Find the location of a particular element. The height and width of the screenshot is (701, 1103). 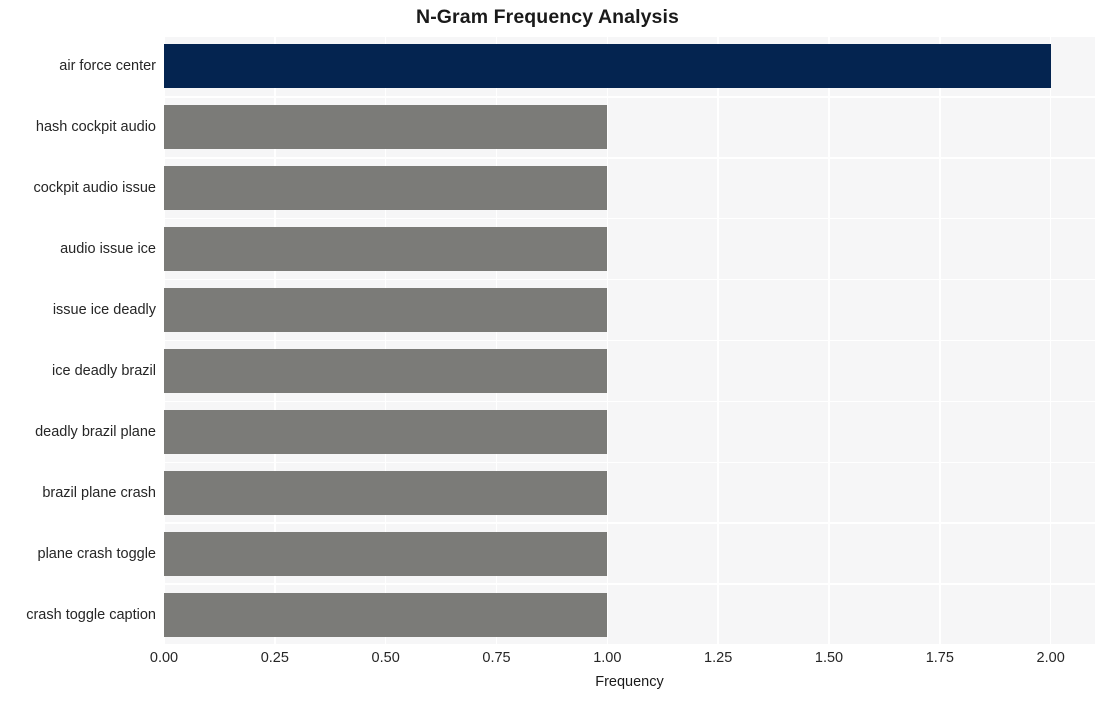

x-axis-tick-label: 1.50 is located at coordinates (829, 658).